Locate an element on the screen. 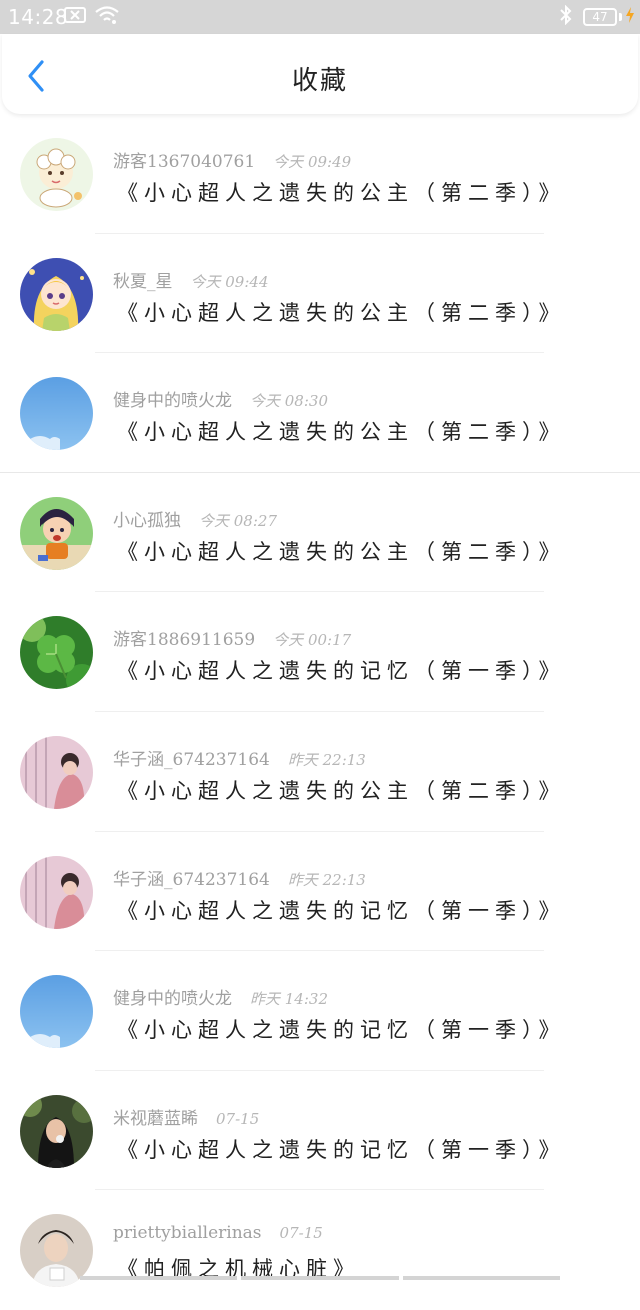 Image resolution: width=640 pixels, height=1310 pixels. status-left-icons is located at coordinates (92, 17).